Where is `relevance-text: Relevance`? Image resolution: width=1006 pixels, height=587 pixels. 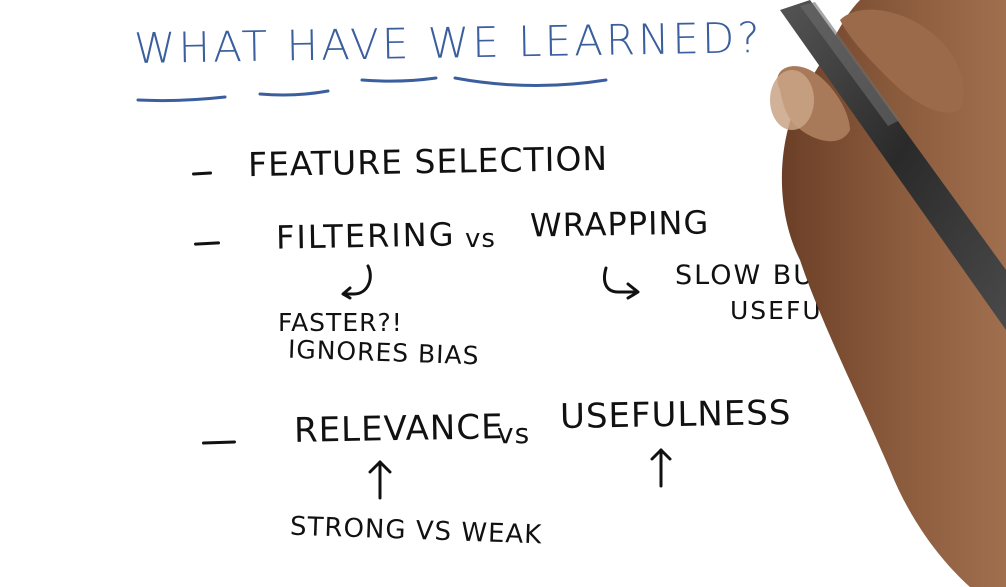
relevance-text: Relevance is located at coordinates (398, 429).